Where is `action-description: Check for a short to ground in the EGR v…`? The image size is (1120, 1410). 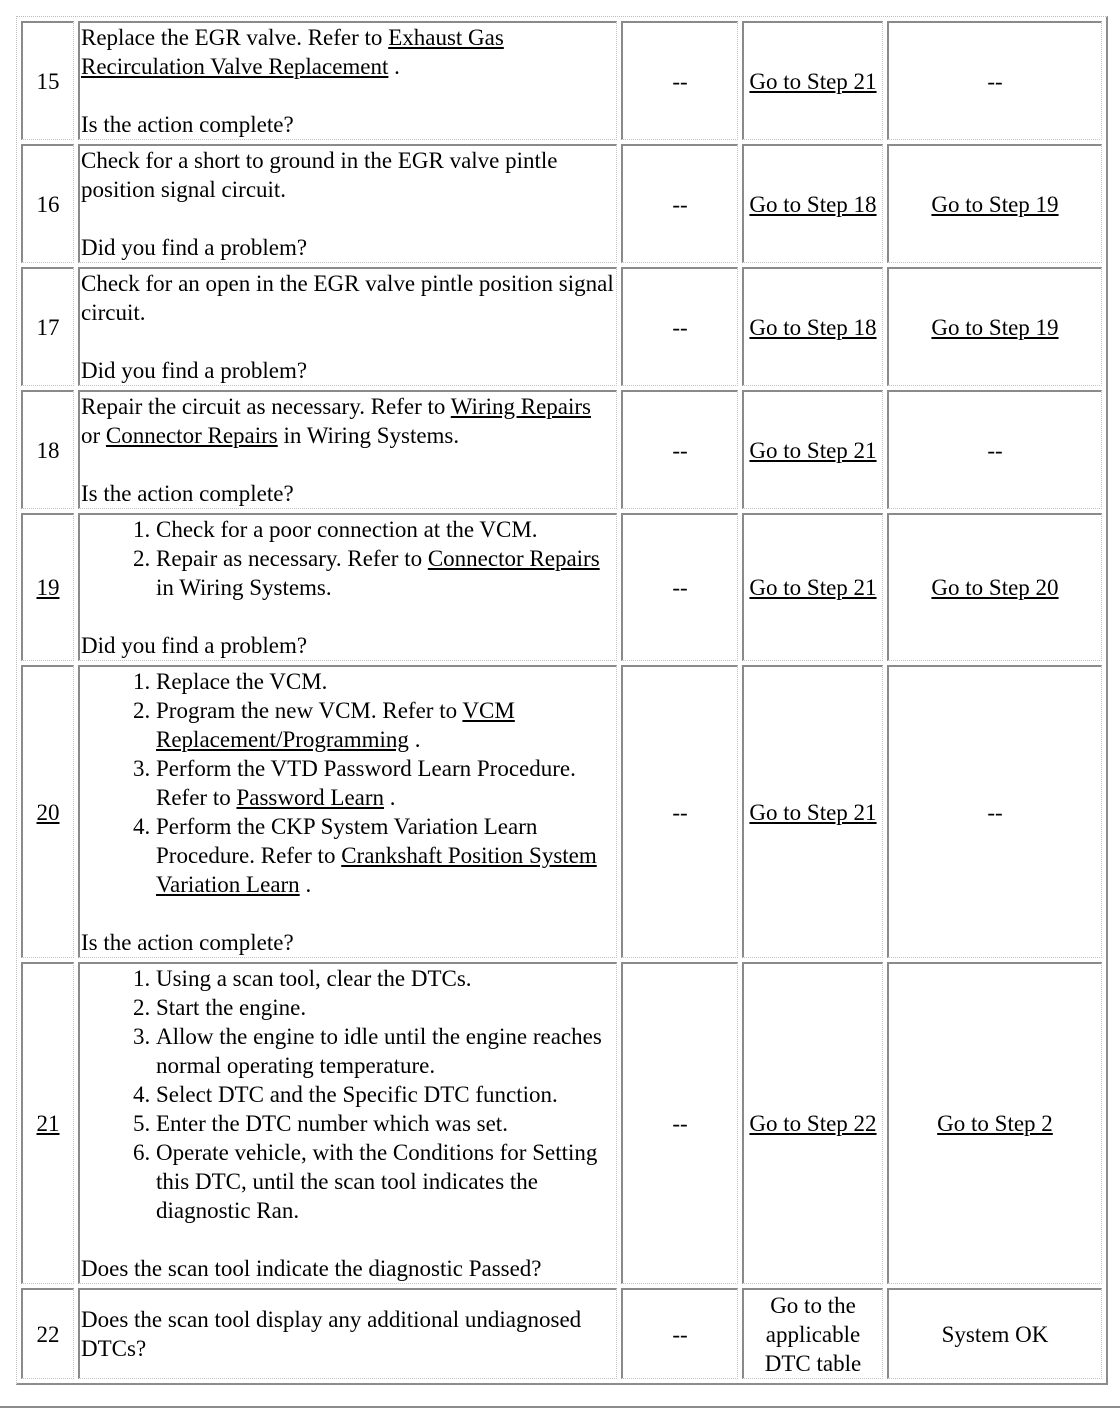 action-description: Check for a short to ground in the EGR v… is located at coordinates (348, 175).